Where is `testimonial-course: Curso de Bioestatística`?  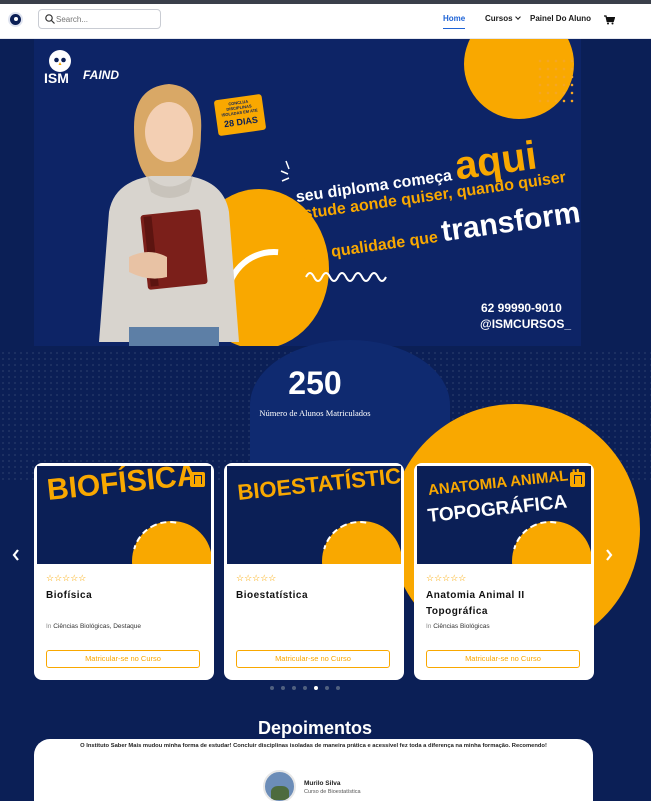 testimonial-course: Curso de Bioestatística is located at coordinates (332, 792).